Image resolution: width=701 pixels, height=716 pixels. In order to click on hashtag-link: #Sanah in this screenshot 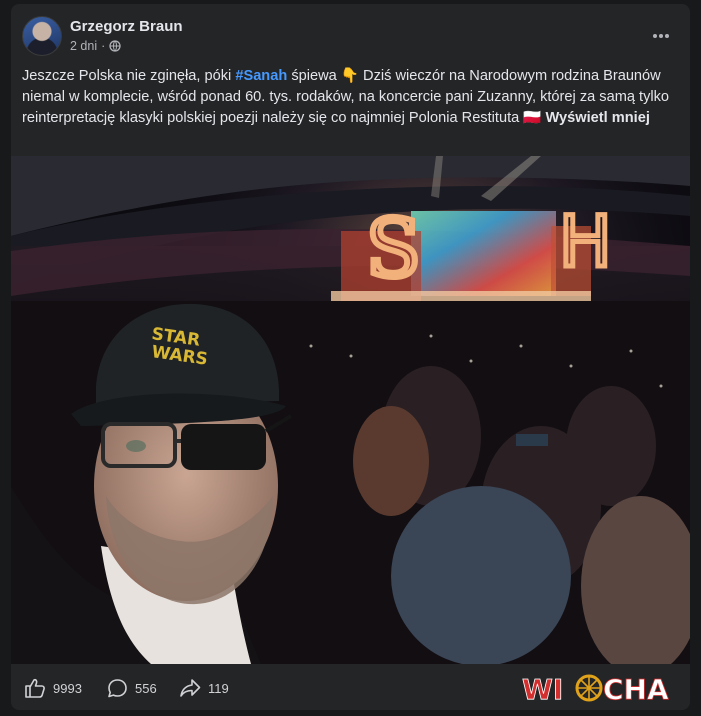, I will do `click(261, 76)`.